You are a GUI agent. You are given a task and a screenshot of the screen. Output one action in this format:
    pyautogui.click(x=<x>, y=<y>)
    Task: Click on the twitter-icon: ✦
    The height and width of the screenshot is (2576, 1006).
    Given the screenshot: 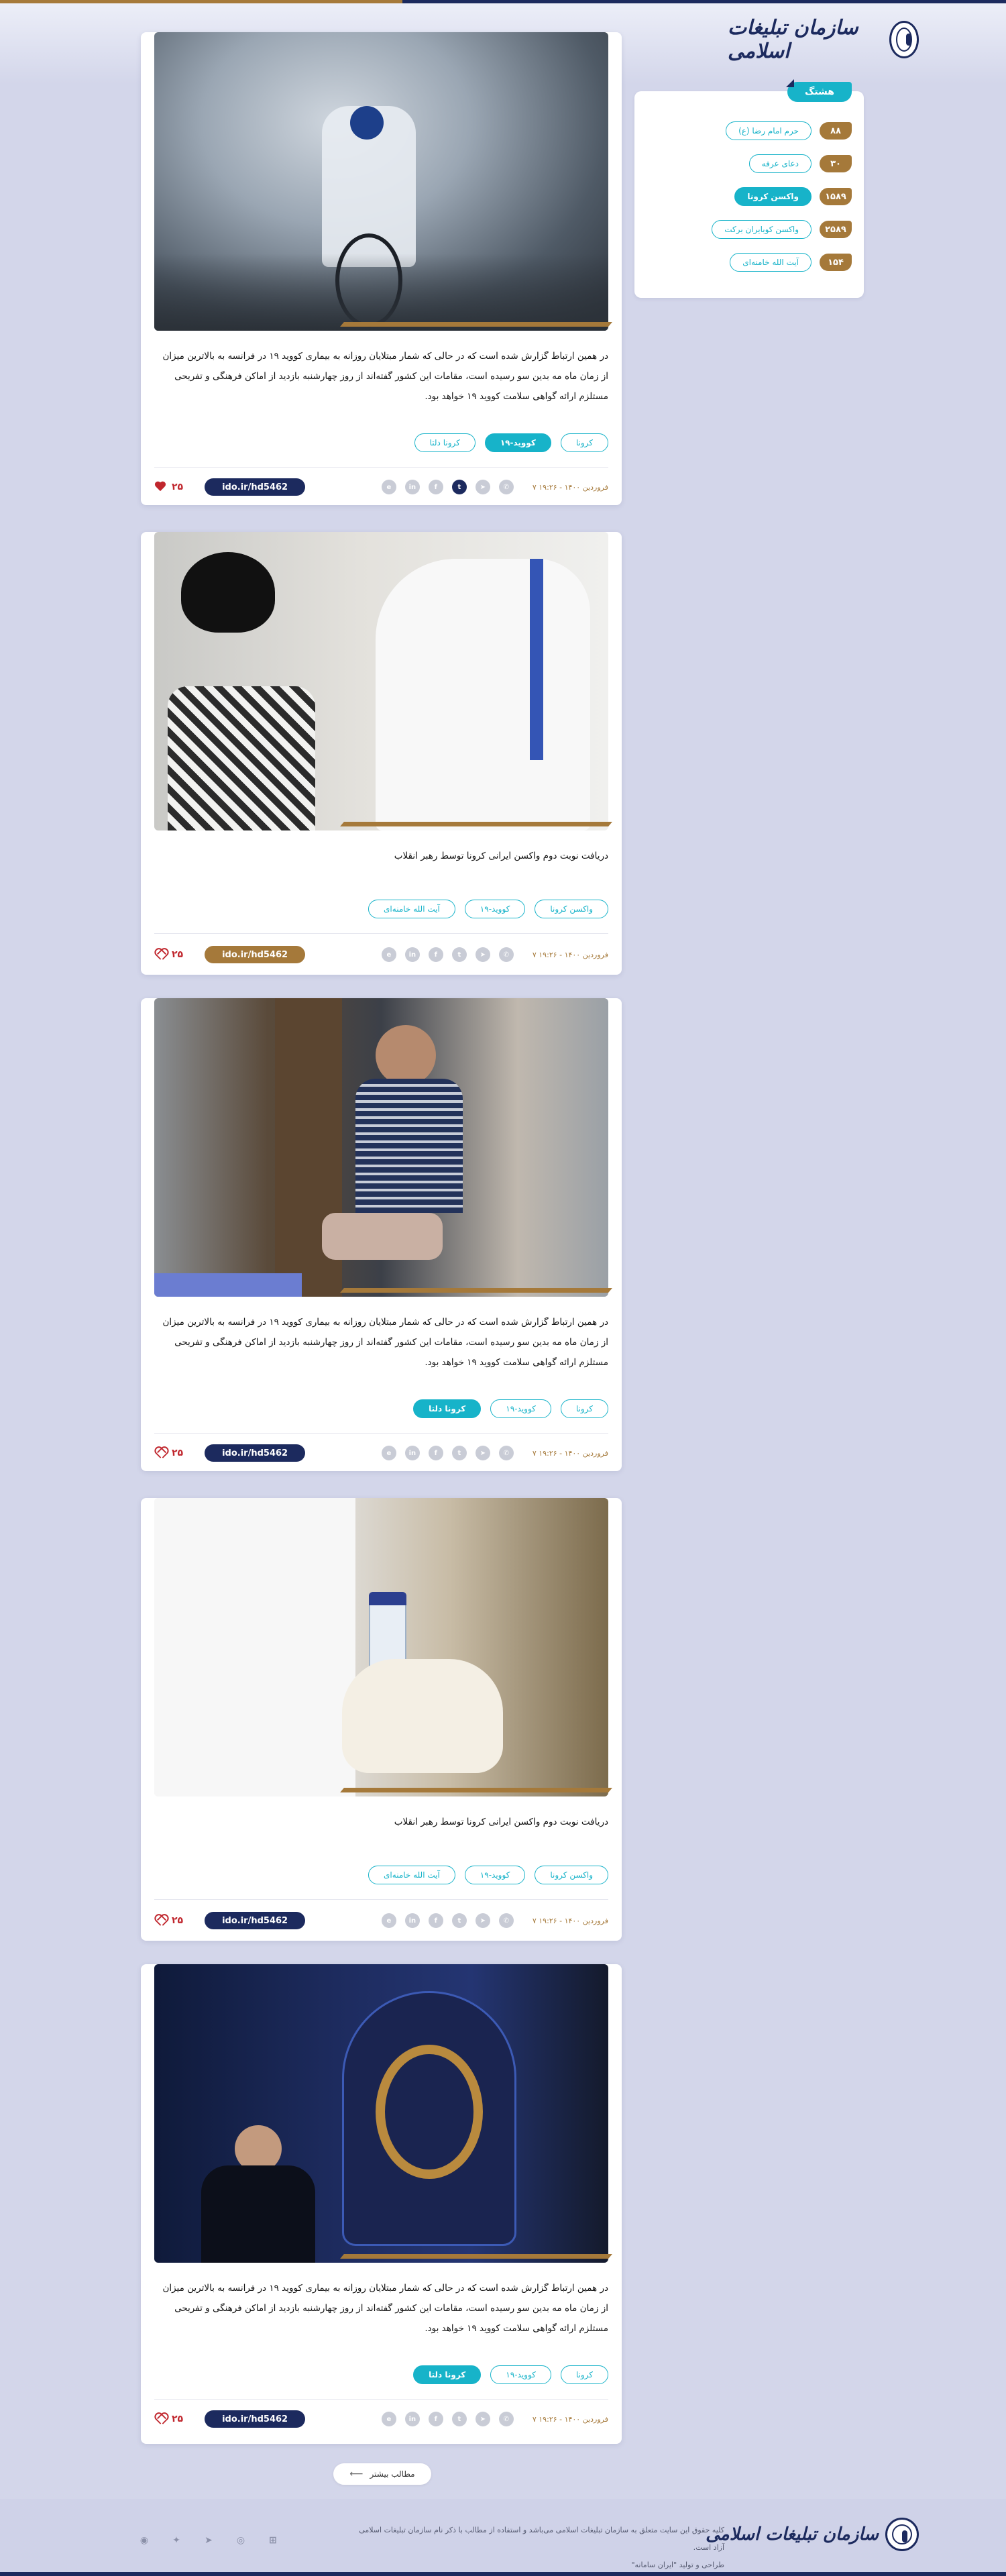 What is the action you would take?
    pyautogui.click(x=176, y=2540)
    